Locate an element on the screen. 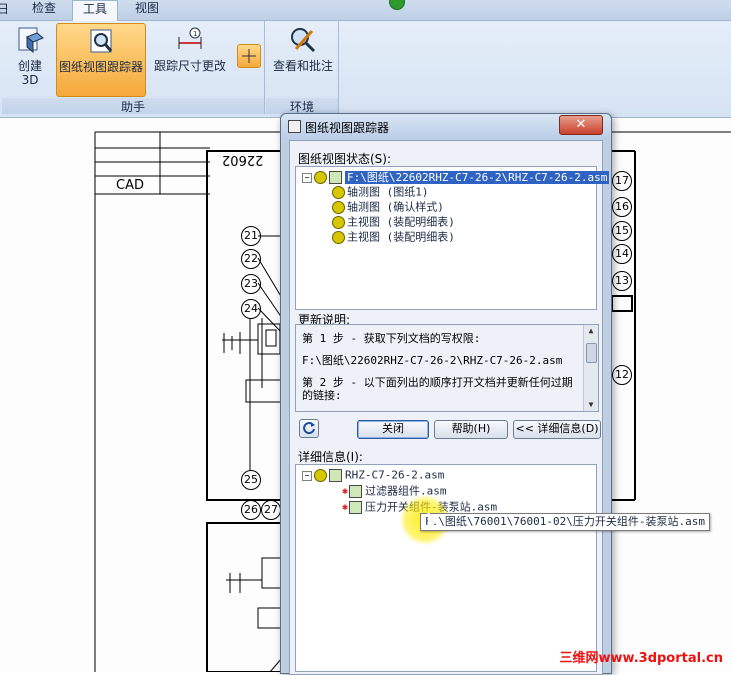  annotate-pencil-icon is located at coordinates (303, 40).